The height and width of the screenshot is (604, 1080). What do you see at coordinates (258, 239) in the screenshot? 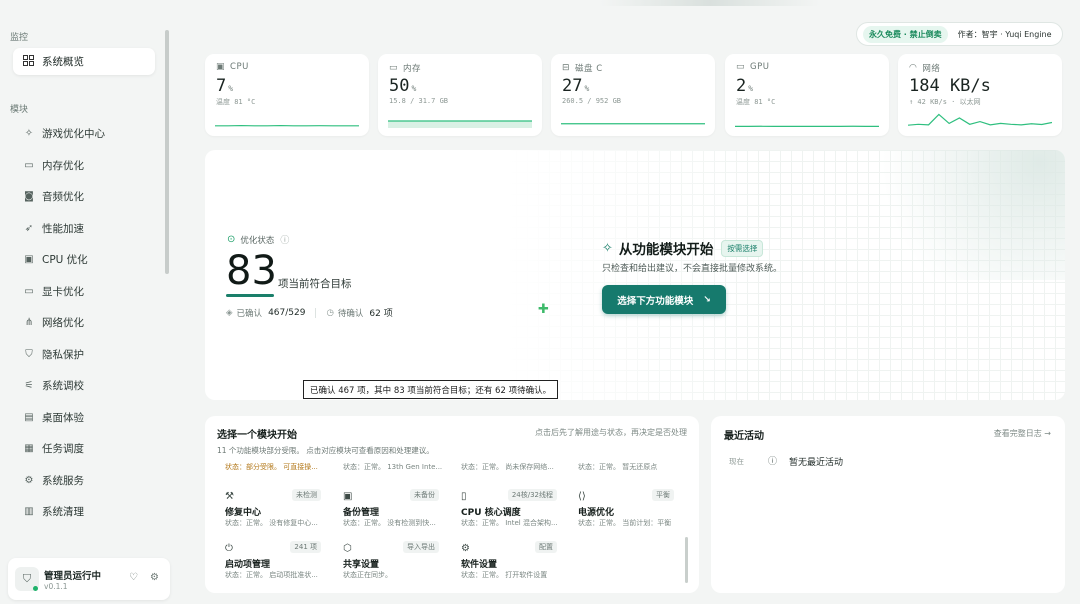
I see `optimization-status-label: ⊙ 优化状态 ⓘ` at bounding box center [258, 239].